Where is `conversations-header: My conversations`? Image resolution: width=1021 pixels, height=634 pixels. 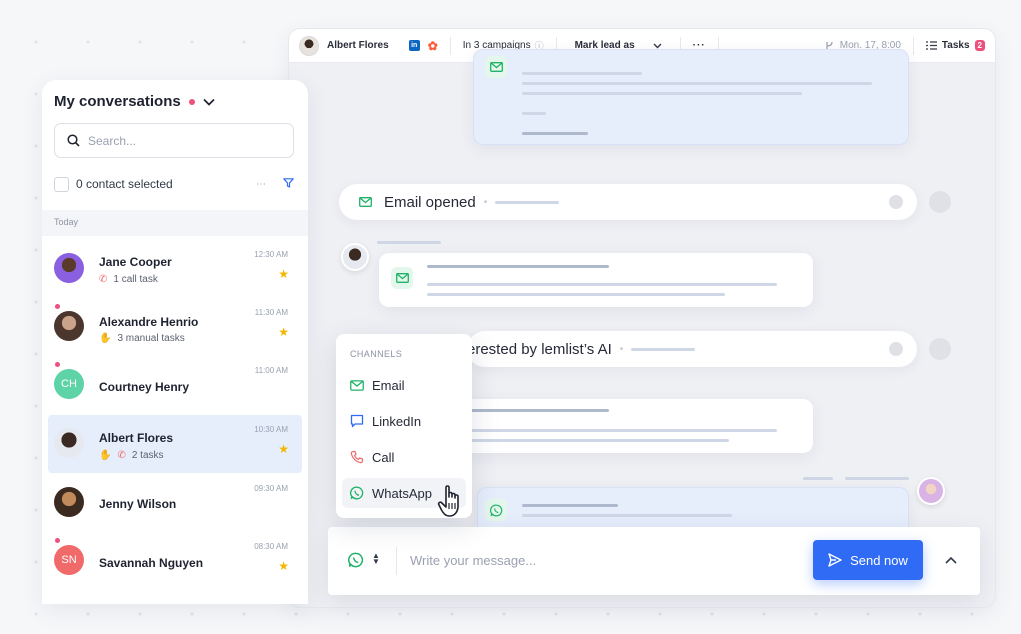 conversations-header: My conversations is located at coordinates (134, 101).